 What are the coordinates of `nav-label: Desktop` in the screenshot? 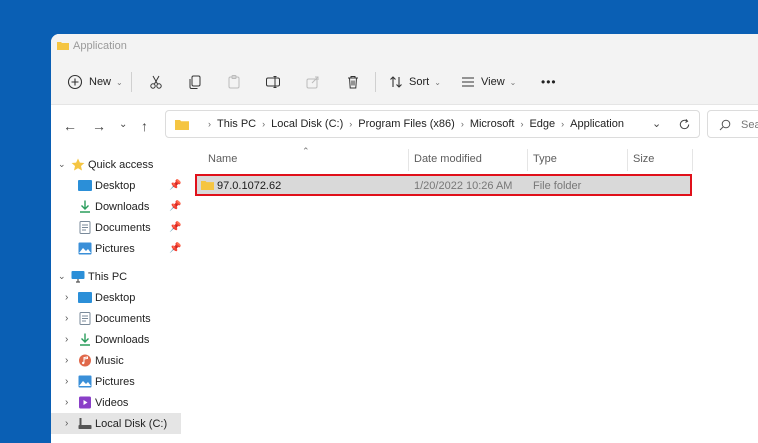 It's located at (115, 297).